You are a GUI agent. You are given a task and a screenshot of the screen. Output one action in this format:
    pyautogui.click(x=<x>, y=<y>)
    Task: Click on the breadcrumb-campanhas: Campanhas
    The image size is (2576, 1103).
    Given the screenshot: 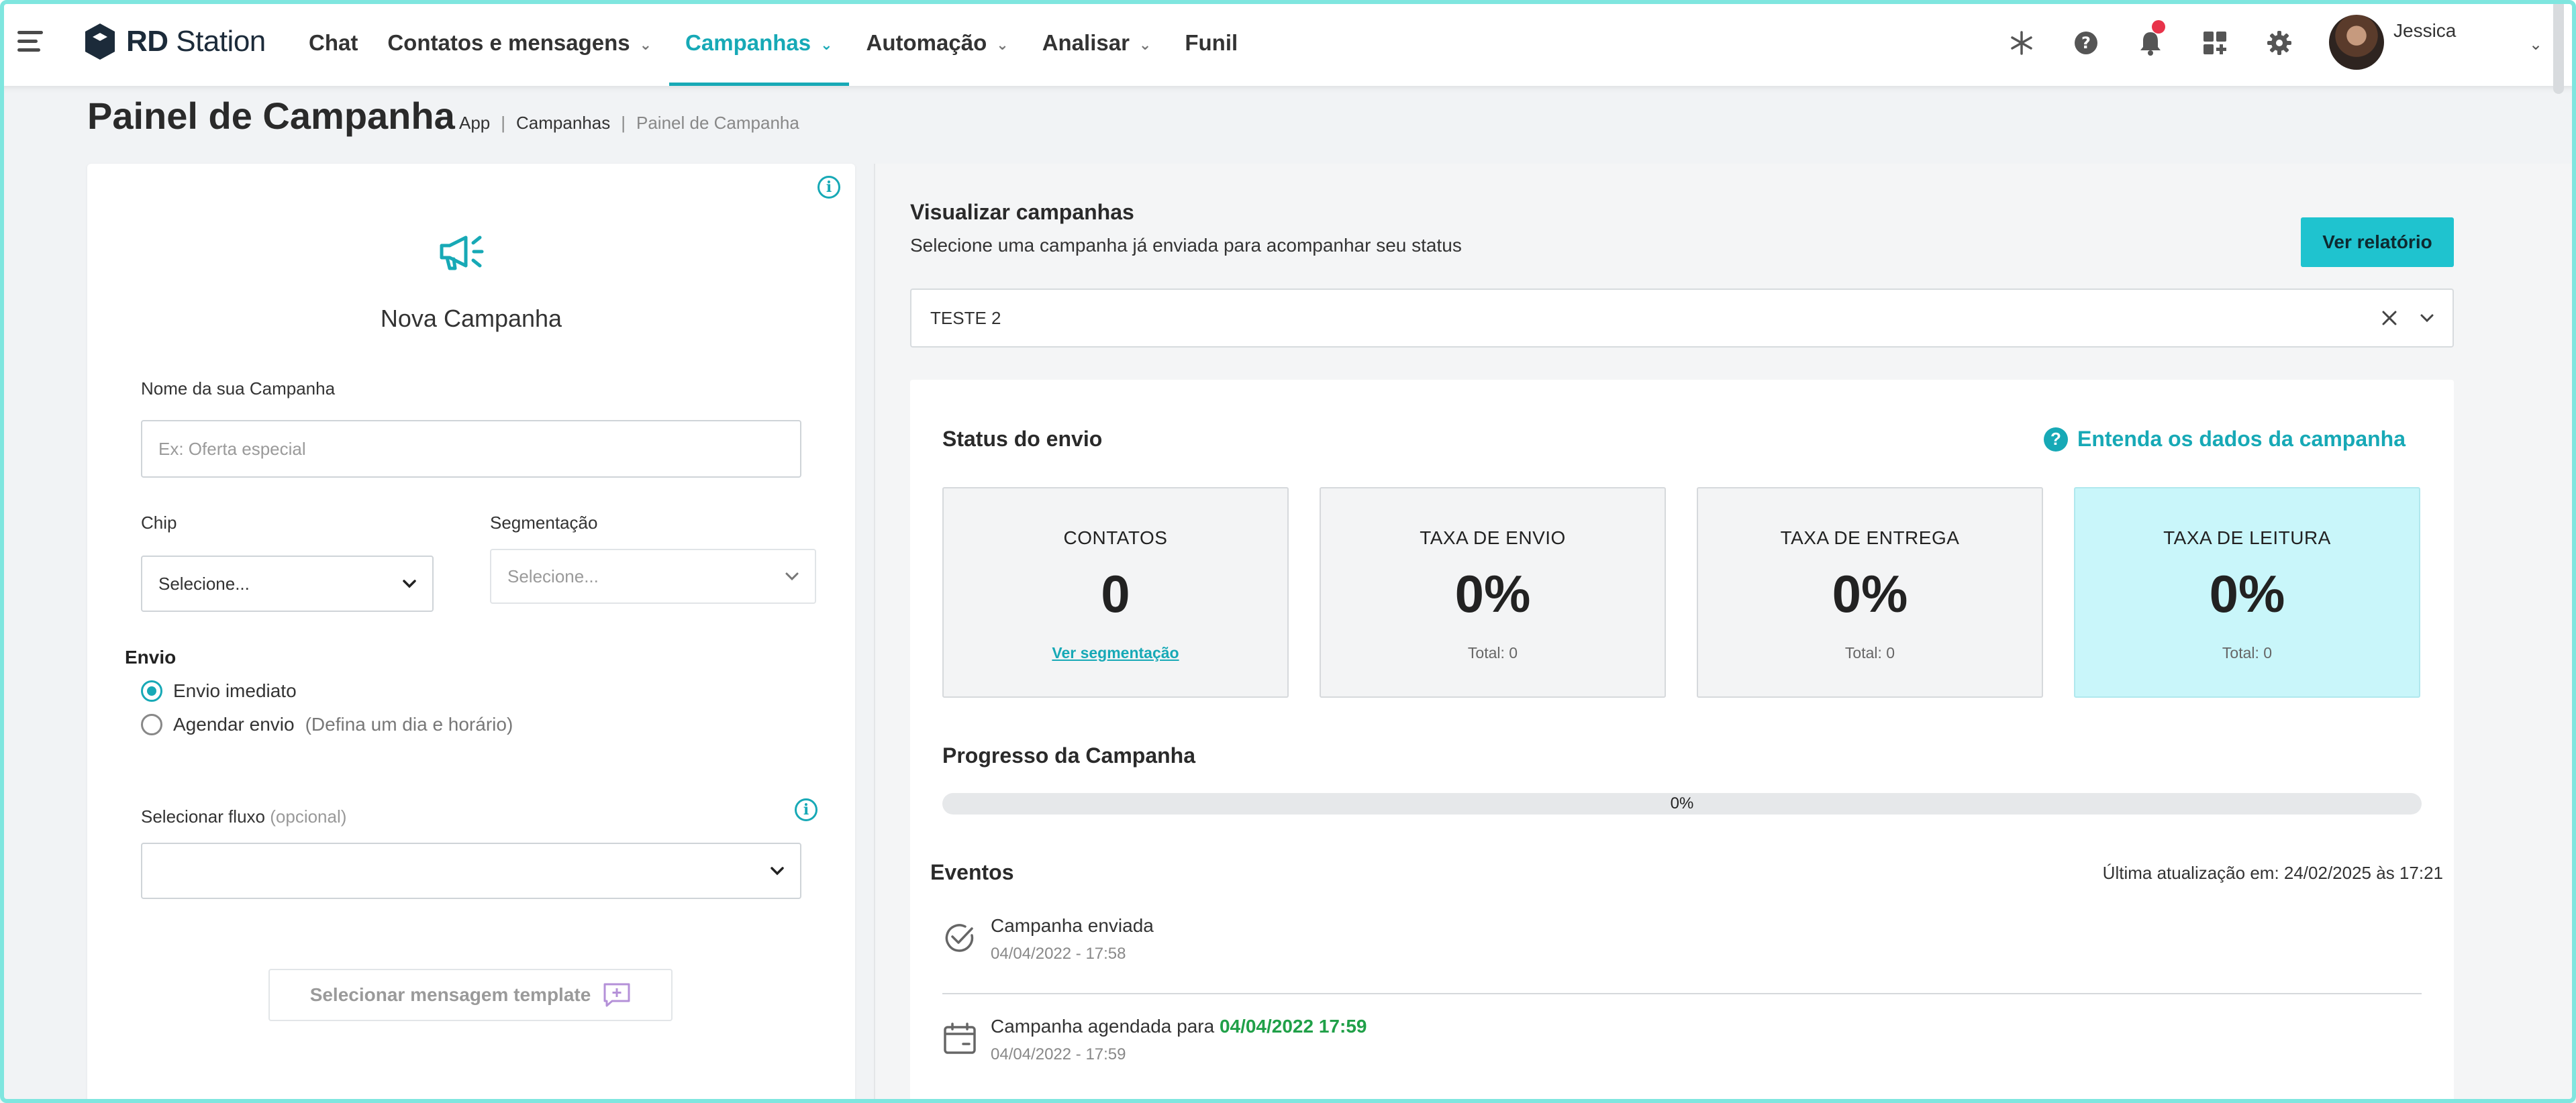 What is the action you would take?
    pyautogui.click(x=563, y=123)
    